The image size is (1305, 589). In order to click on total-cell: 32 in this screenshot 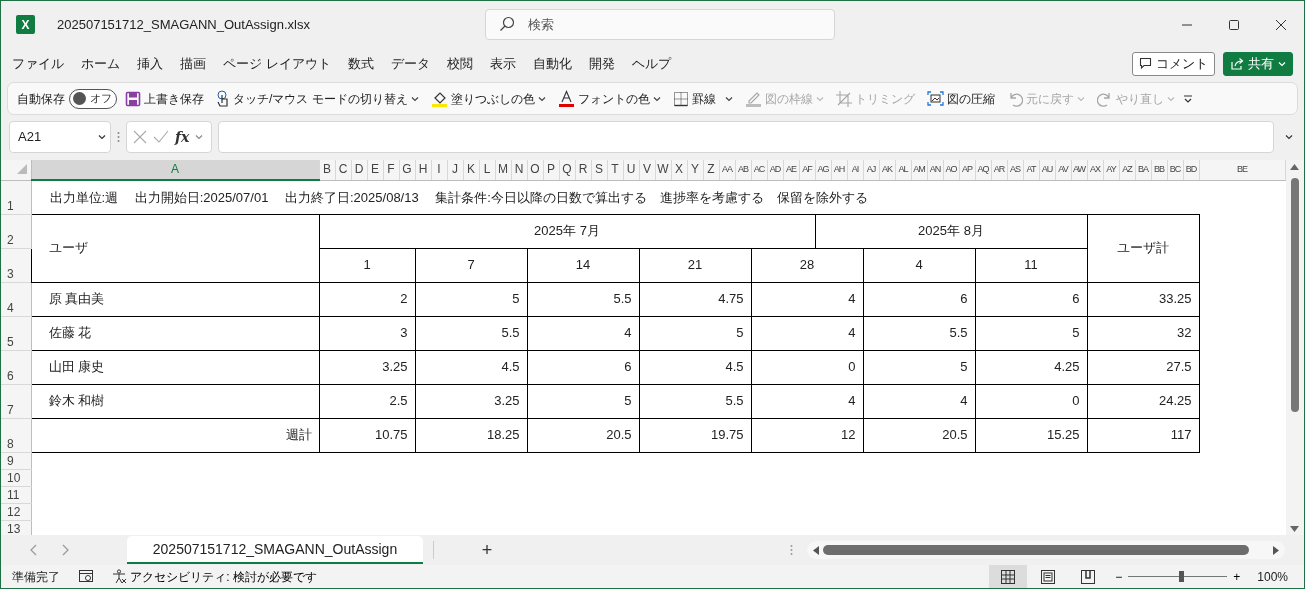, I will do `click(1143, 333)`.